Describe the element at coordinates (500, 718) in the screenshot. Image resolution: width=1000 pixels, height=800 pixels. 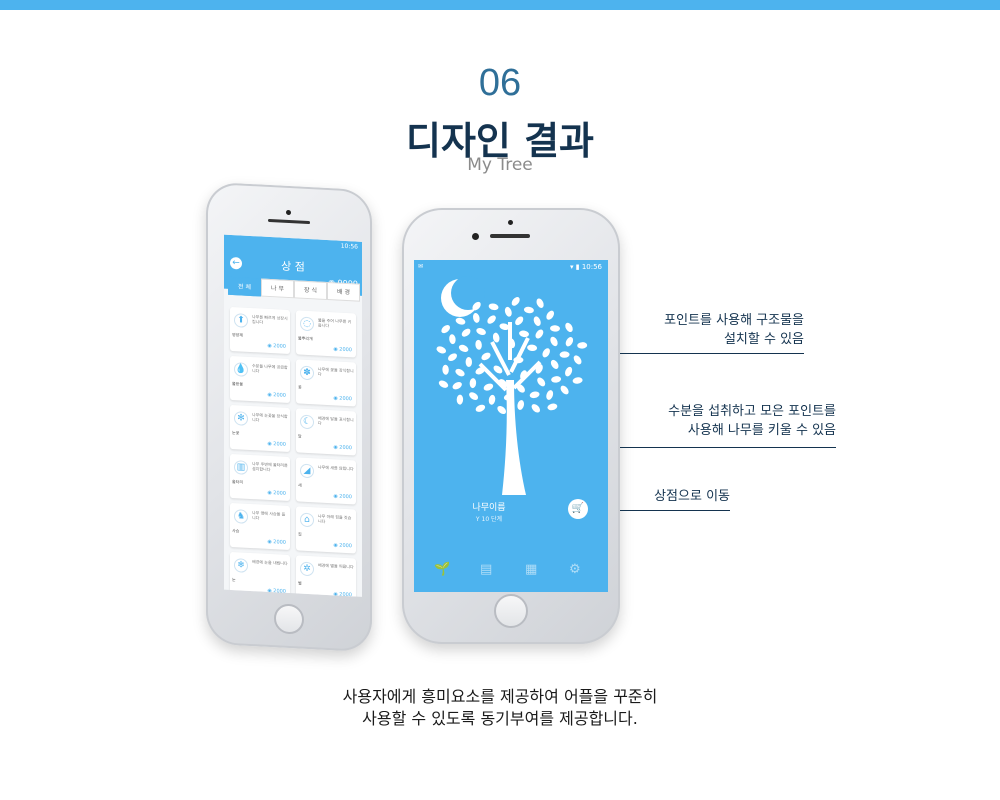
I see `footer-line-2: 사용할 수 있도록 동기부여를 제공합니다.` at that location.